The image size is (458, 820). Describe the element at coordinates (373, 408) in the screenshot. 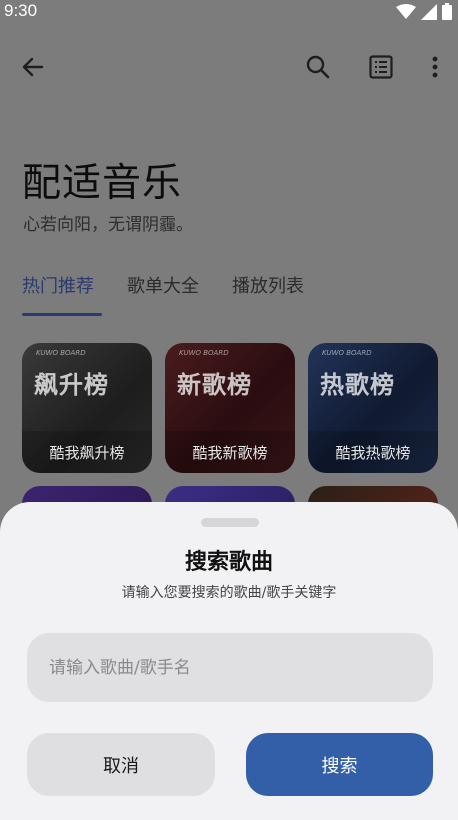

I see `chart-card-hot-songs: KUWO BOARD 热歌榜 酷我热歌榜` at that location.